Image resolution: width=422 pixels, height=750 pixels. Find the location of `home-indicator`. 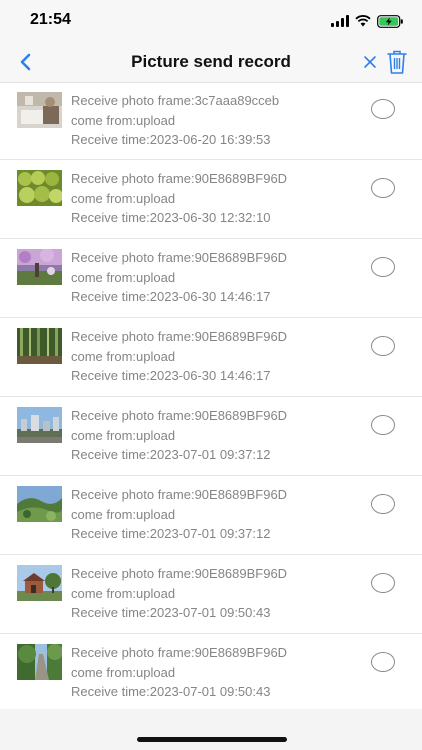

home-indicator is located at coordinates (212, 739).